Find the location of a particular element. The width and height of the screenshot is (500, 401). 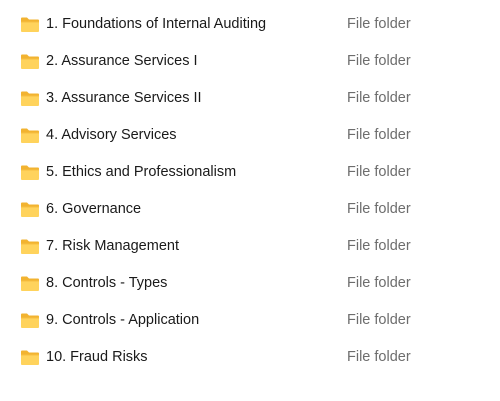

file-row: 9. Controls - Application File folder is located at coordinates (250, 320).